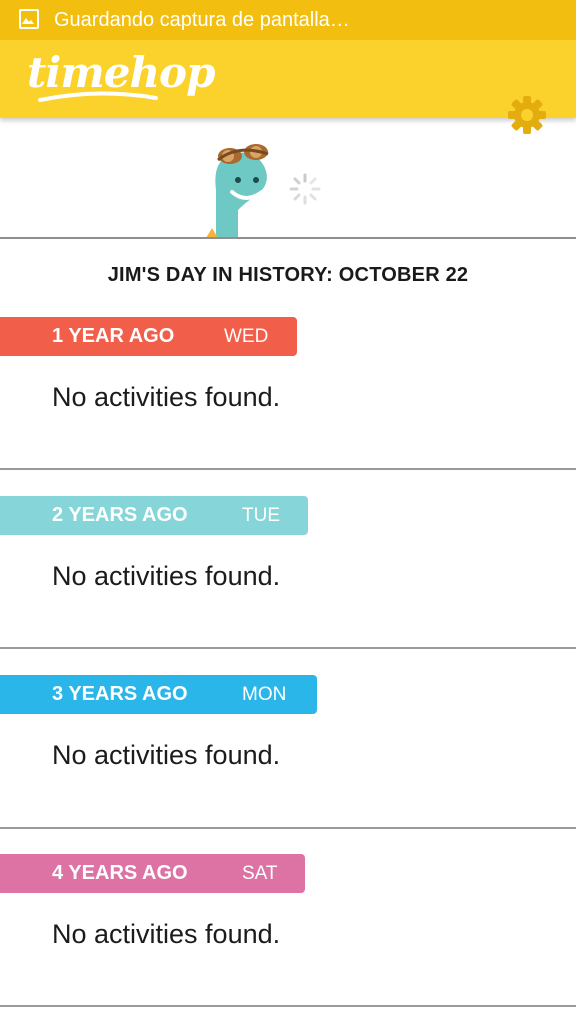 This screenshot has width=576, height=1034. I want to click on loading-spinner-icon, so click(305, 189).